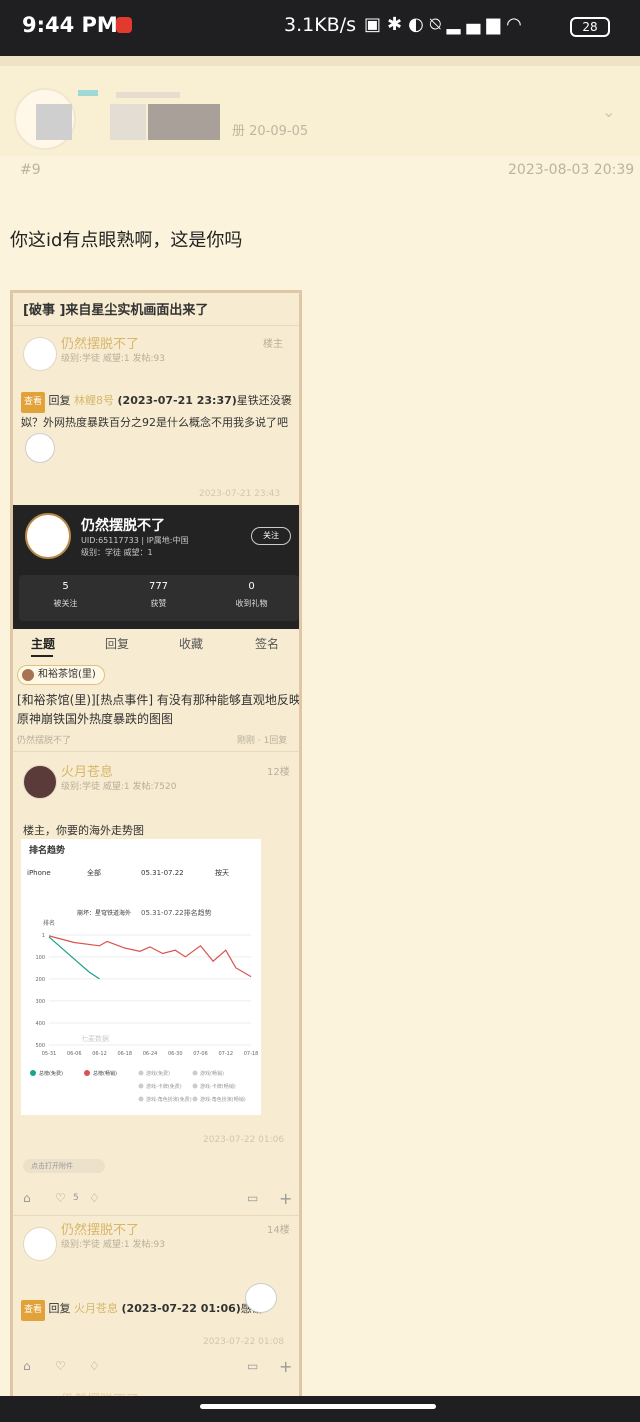  I want to click on reply-body: 楼主，你要的海外走势图, so click(83, 830).